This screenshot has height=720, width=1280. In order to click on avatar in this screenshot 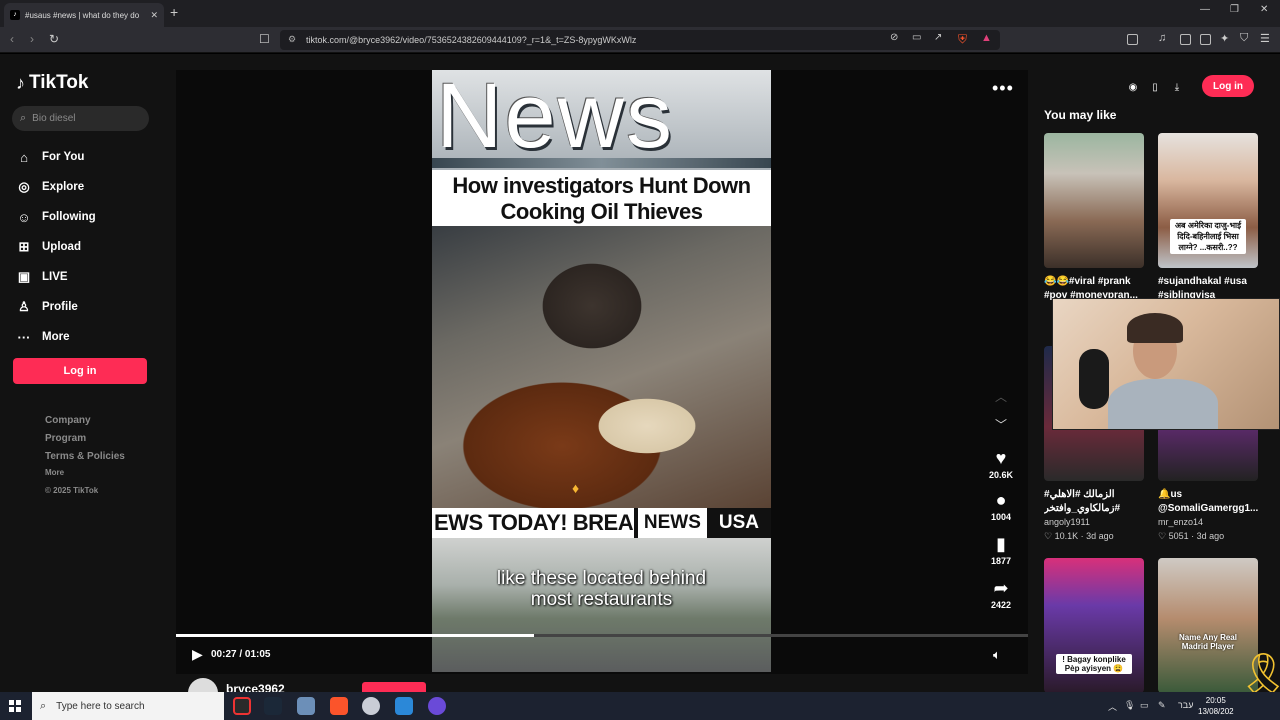, I will do `click(203, 685)`.